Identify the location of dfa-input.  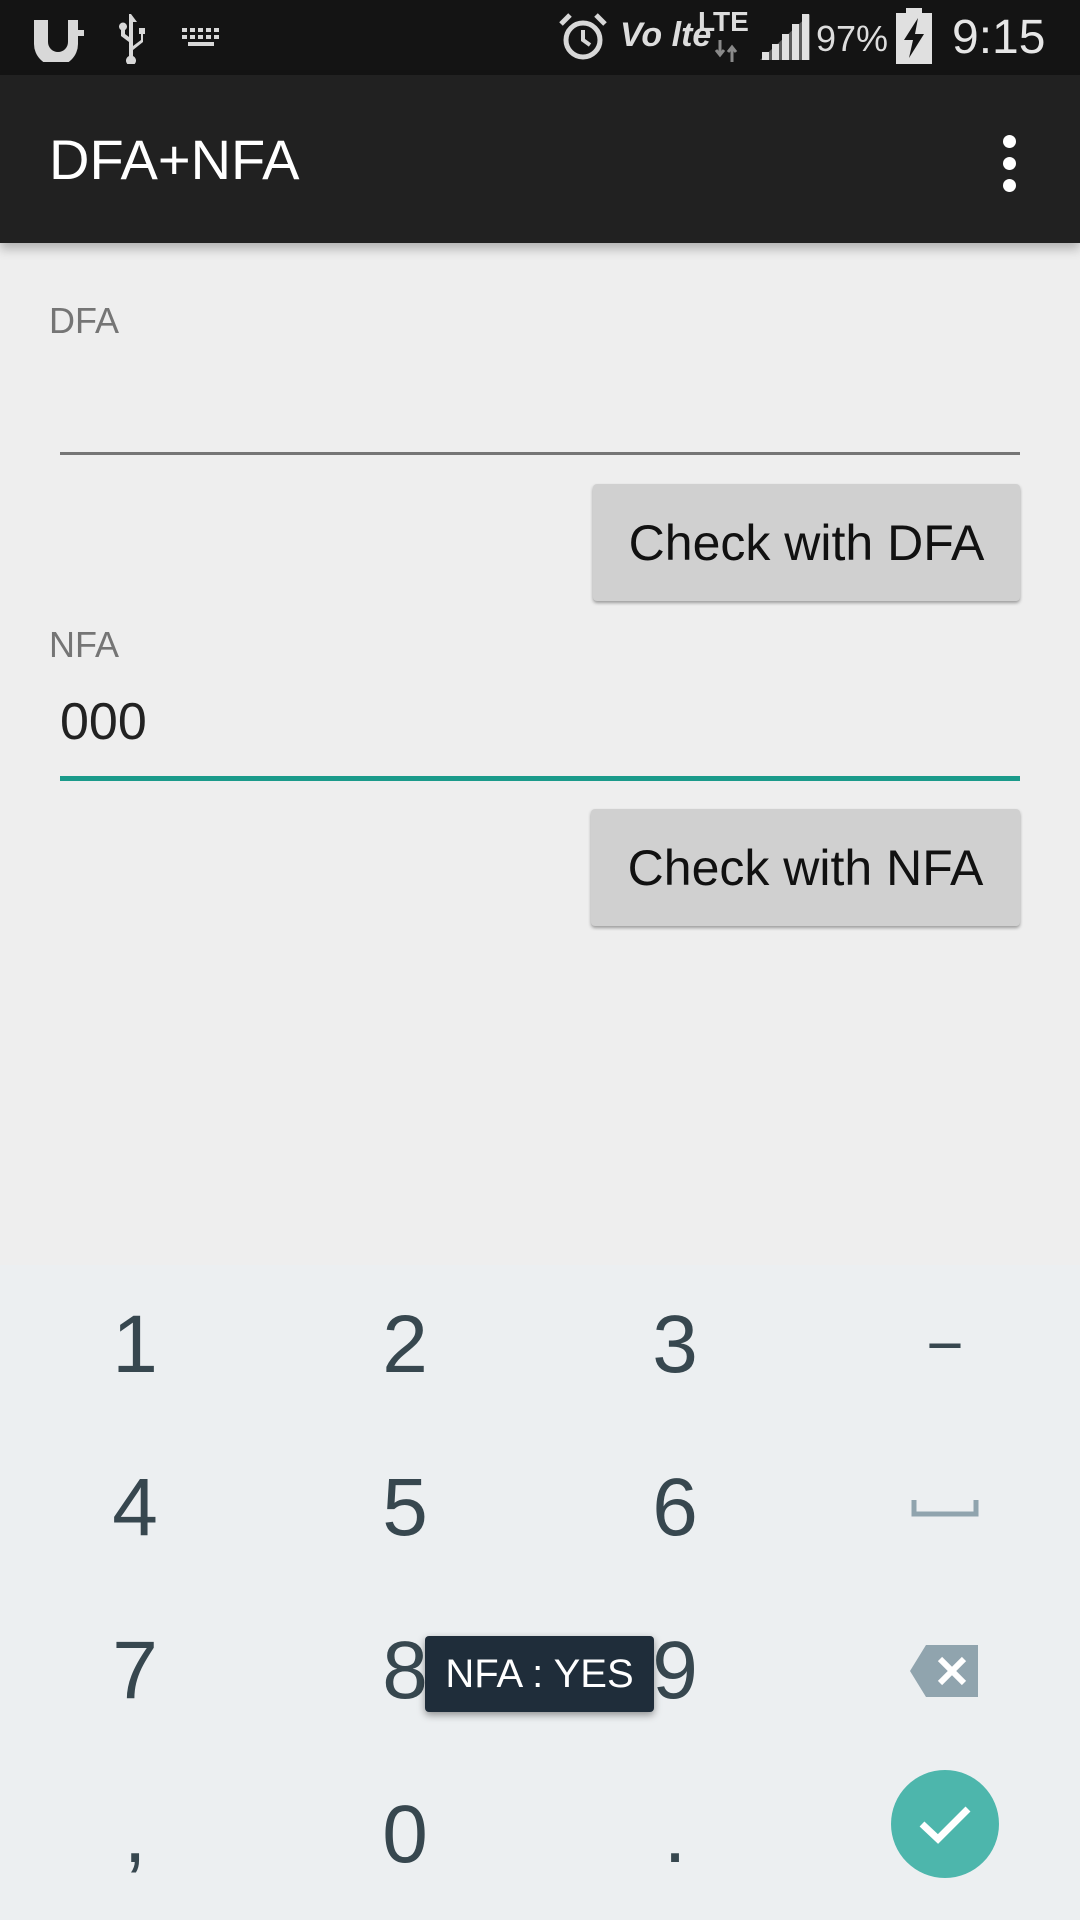
(540, 405).